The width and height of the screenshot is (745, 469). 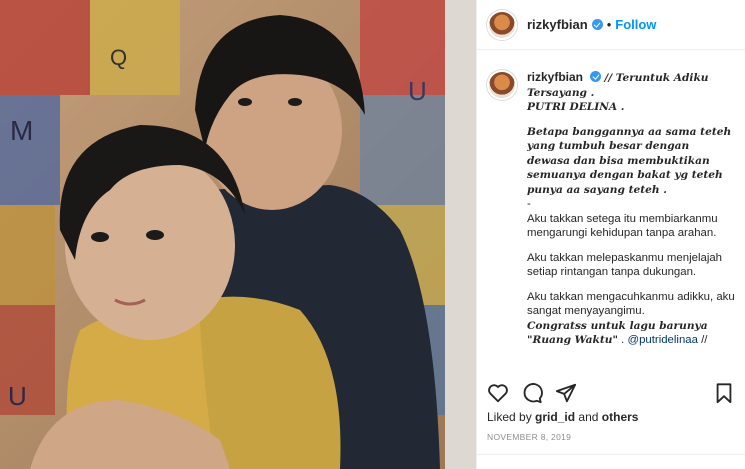 What do you see at coordinates (576, 107) in the screenshot?
I see `caption-line-2: PUTRI DELINA .` at bounding box center [576, 107].